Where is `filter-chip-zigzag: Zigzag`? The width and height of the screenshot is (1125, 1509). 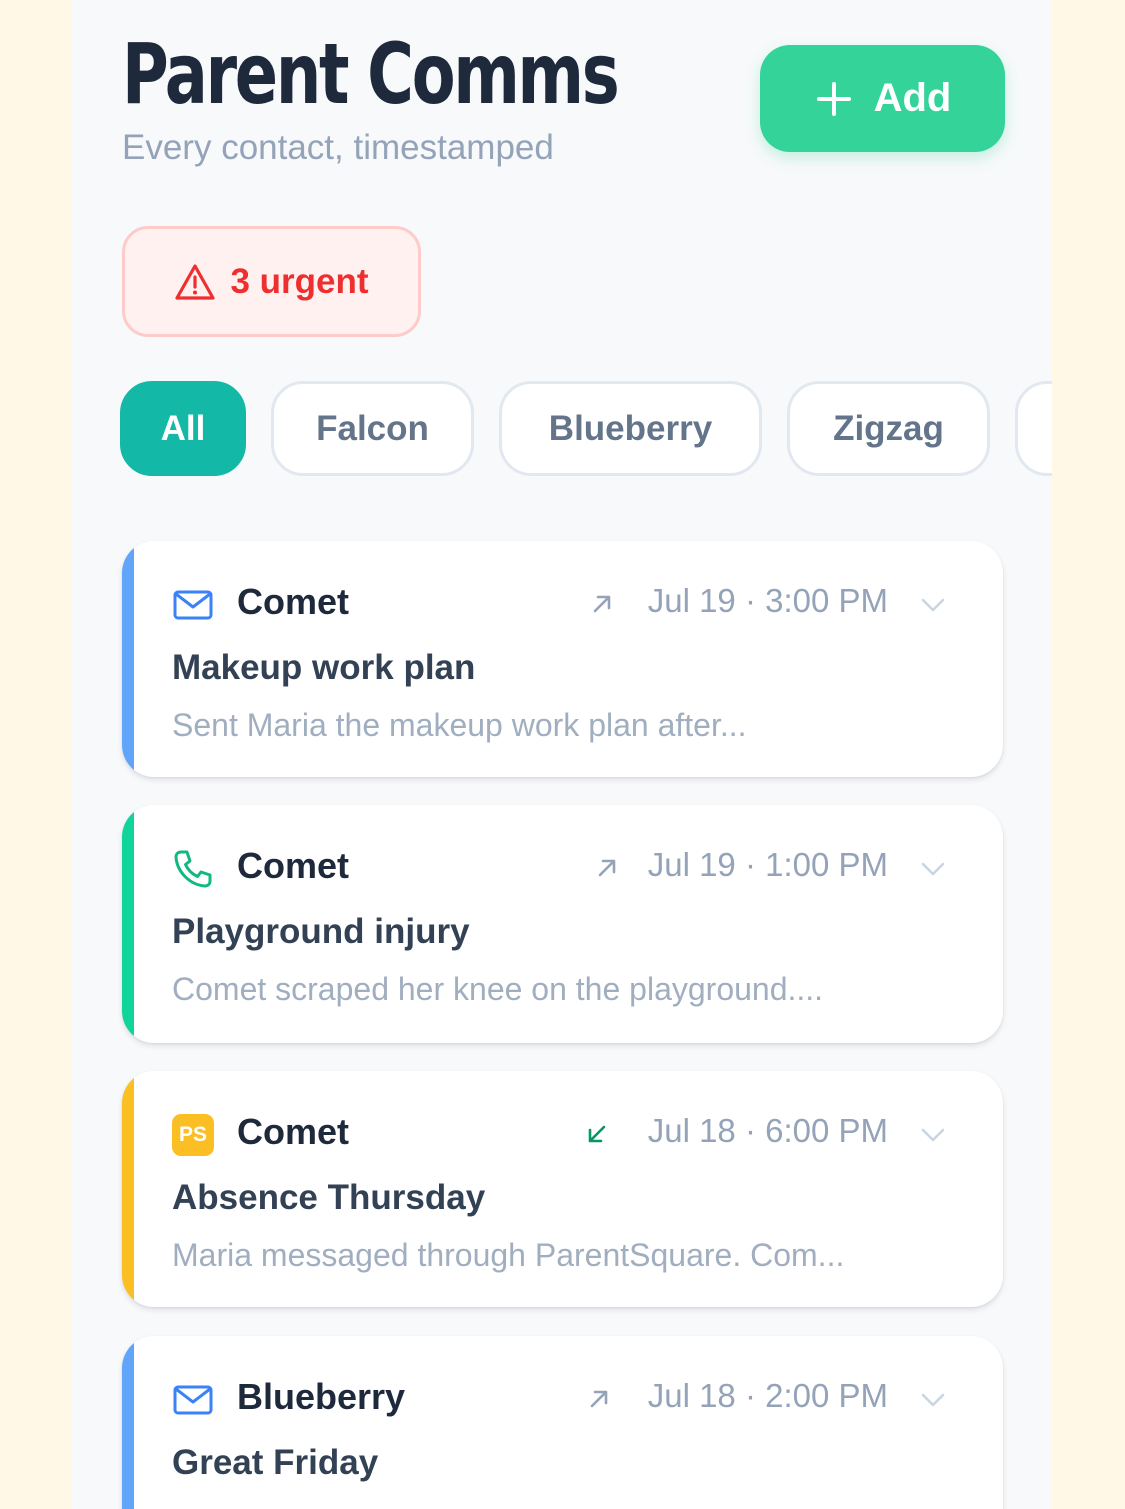 filter-chip-zigzag: Zigzag is located at coordinates (888, 428).